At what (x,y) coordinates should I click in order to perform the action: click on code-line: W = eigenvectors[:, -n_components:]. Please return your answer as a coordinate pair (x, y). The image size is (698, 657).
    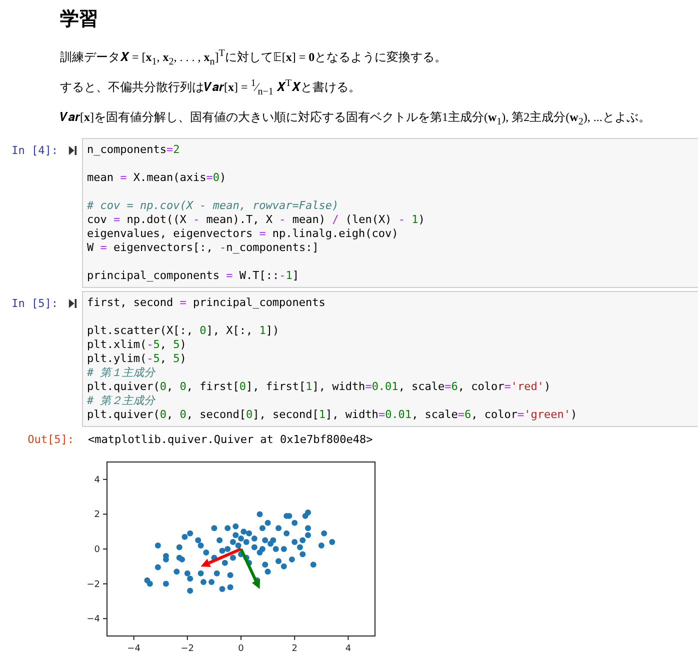
    Looking at the image, I should click on (203, 247).